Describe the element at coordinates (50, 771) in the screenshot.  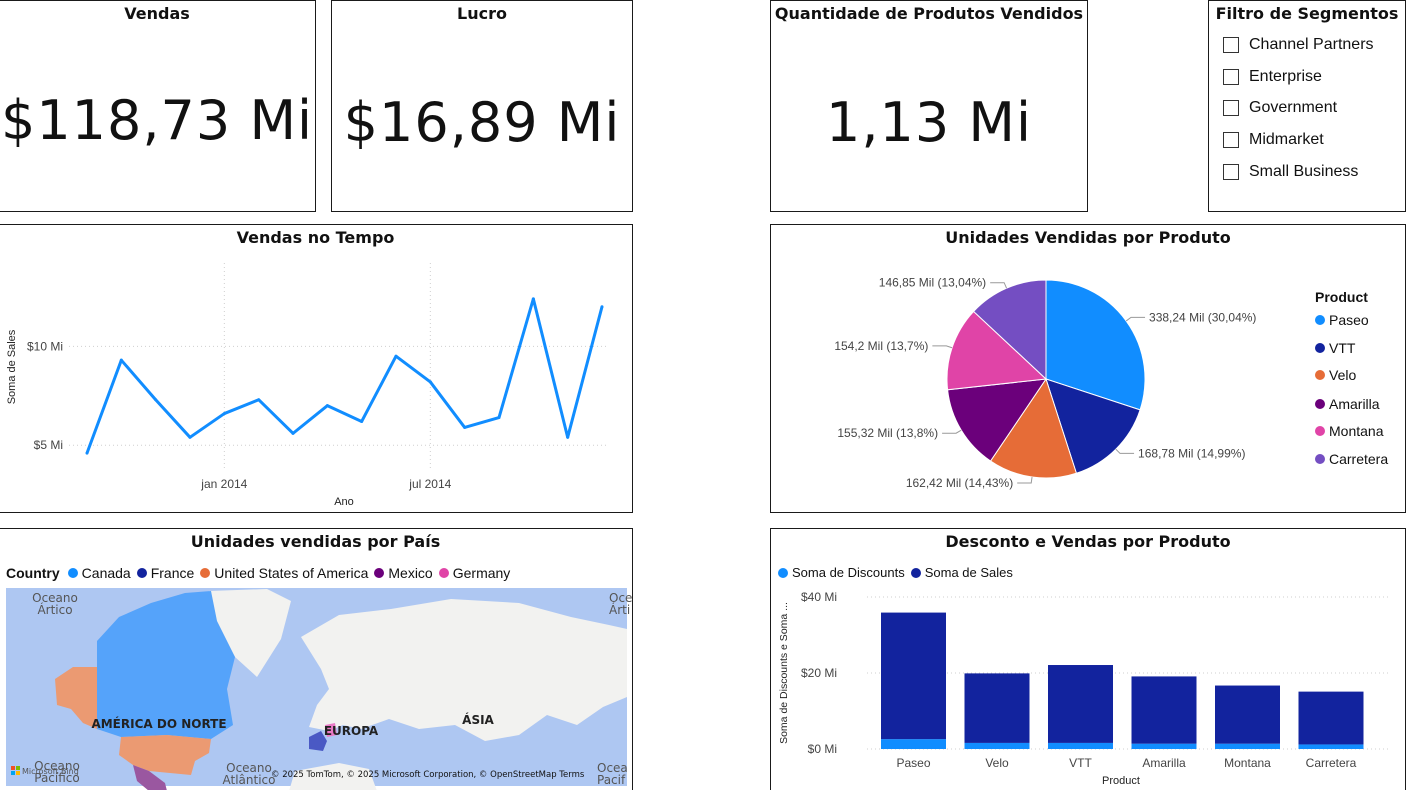
I see `microsoft-bing-text: Microsoft Bing` at that location.